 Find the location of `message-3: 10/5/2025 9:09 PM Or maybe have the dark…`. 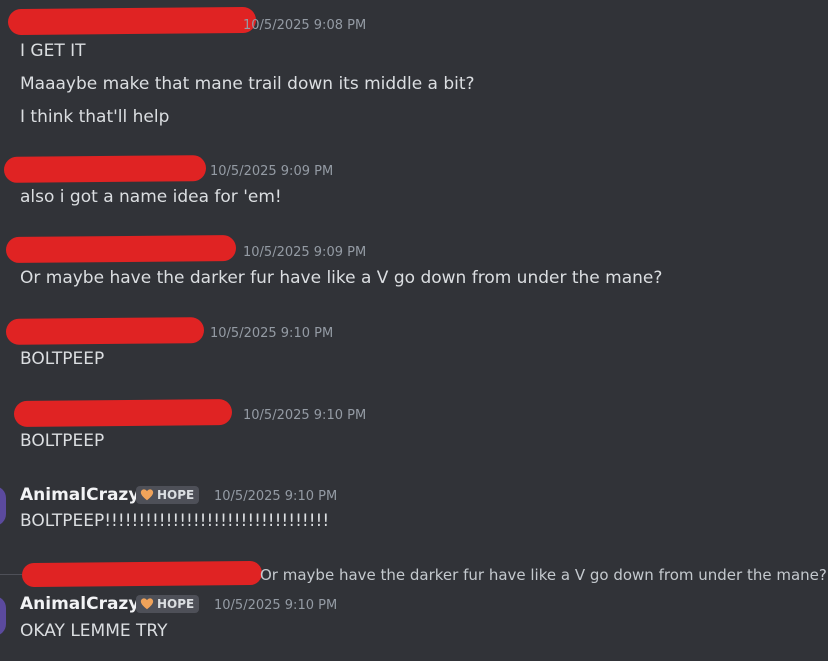

message-3: 10/5/2025 9:09 PM Or maybe have the dark… is located at coordinates (412, 267).